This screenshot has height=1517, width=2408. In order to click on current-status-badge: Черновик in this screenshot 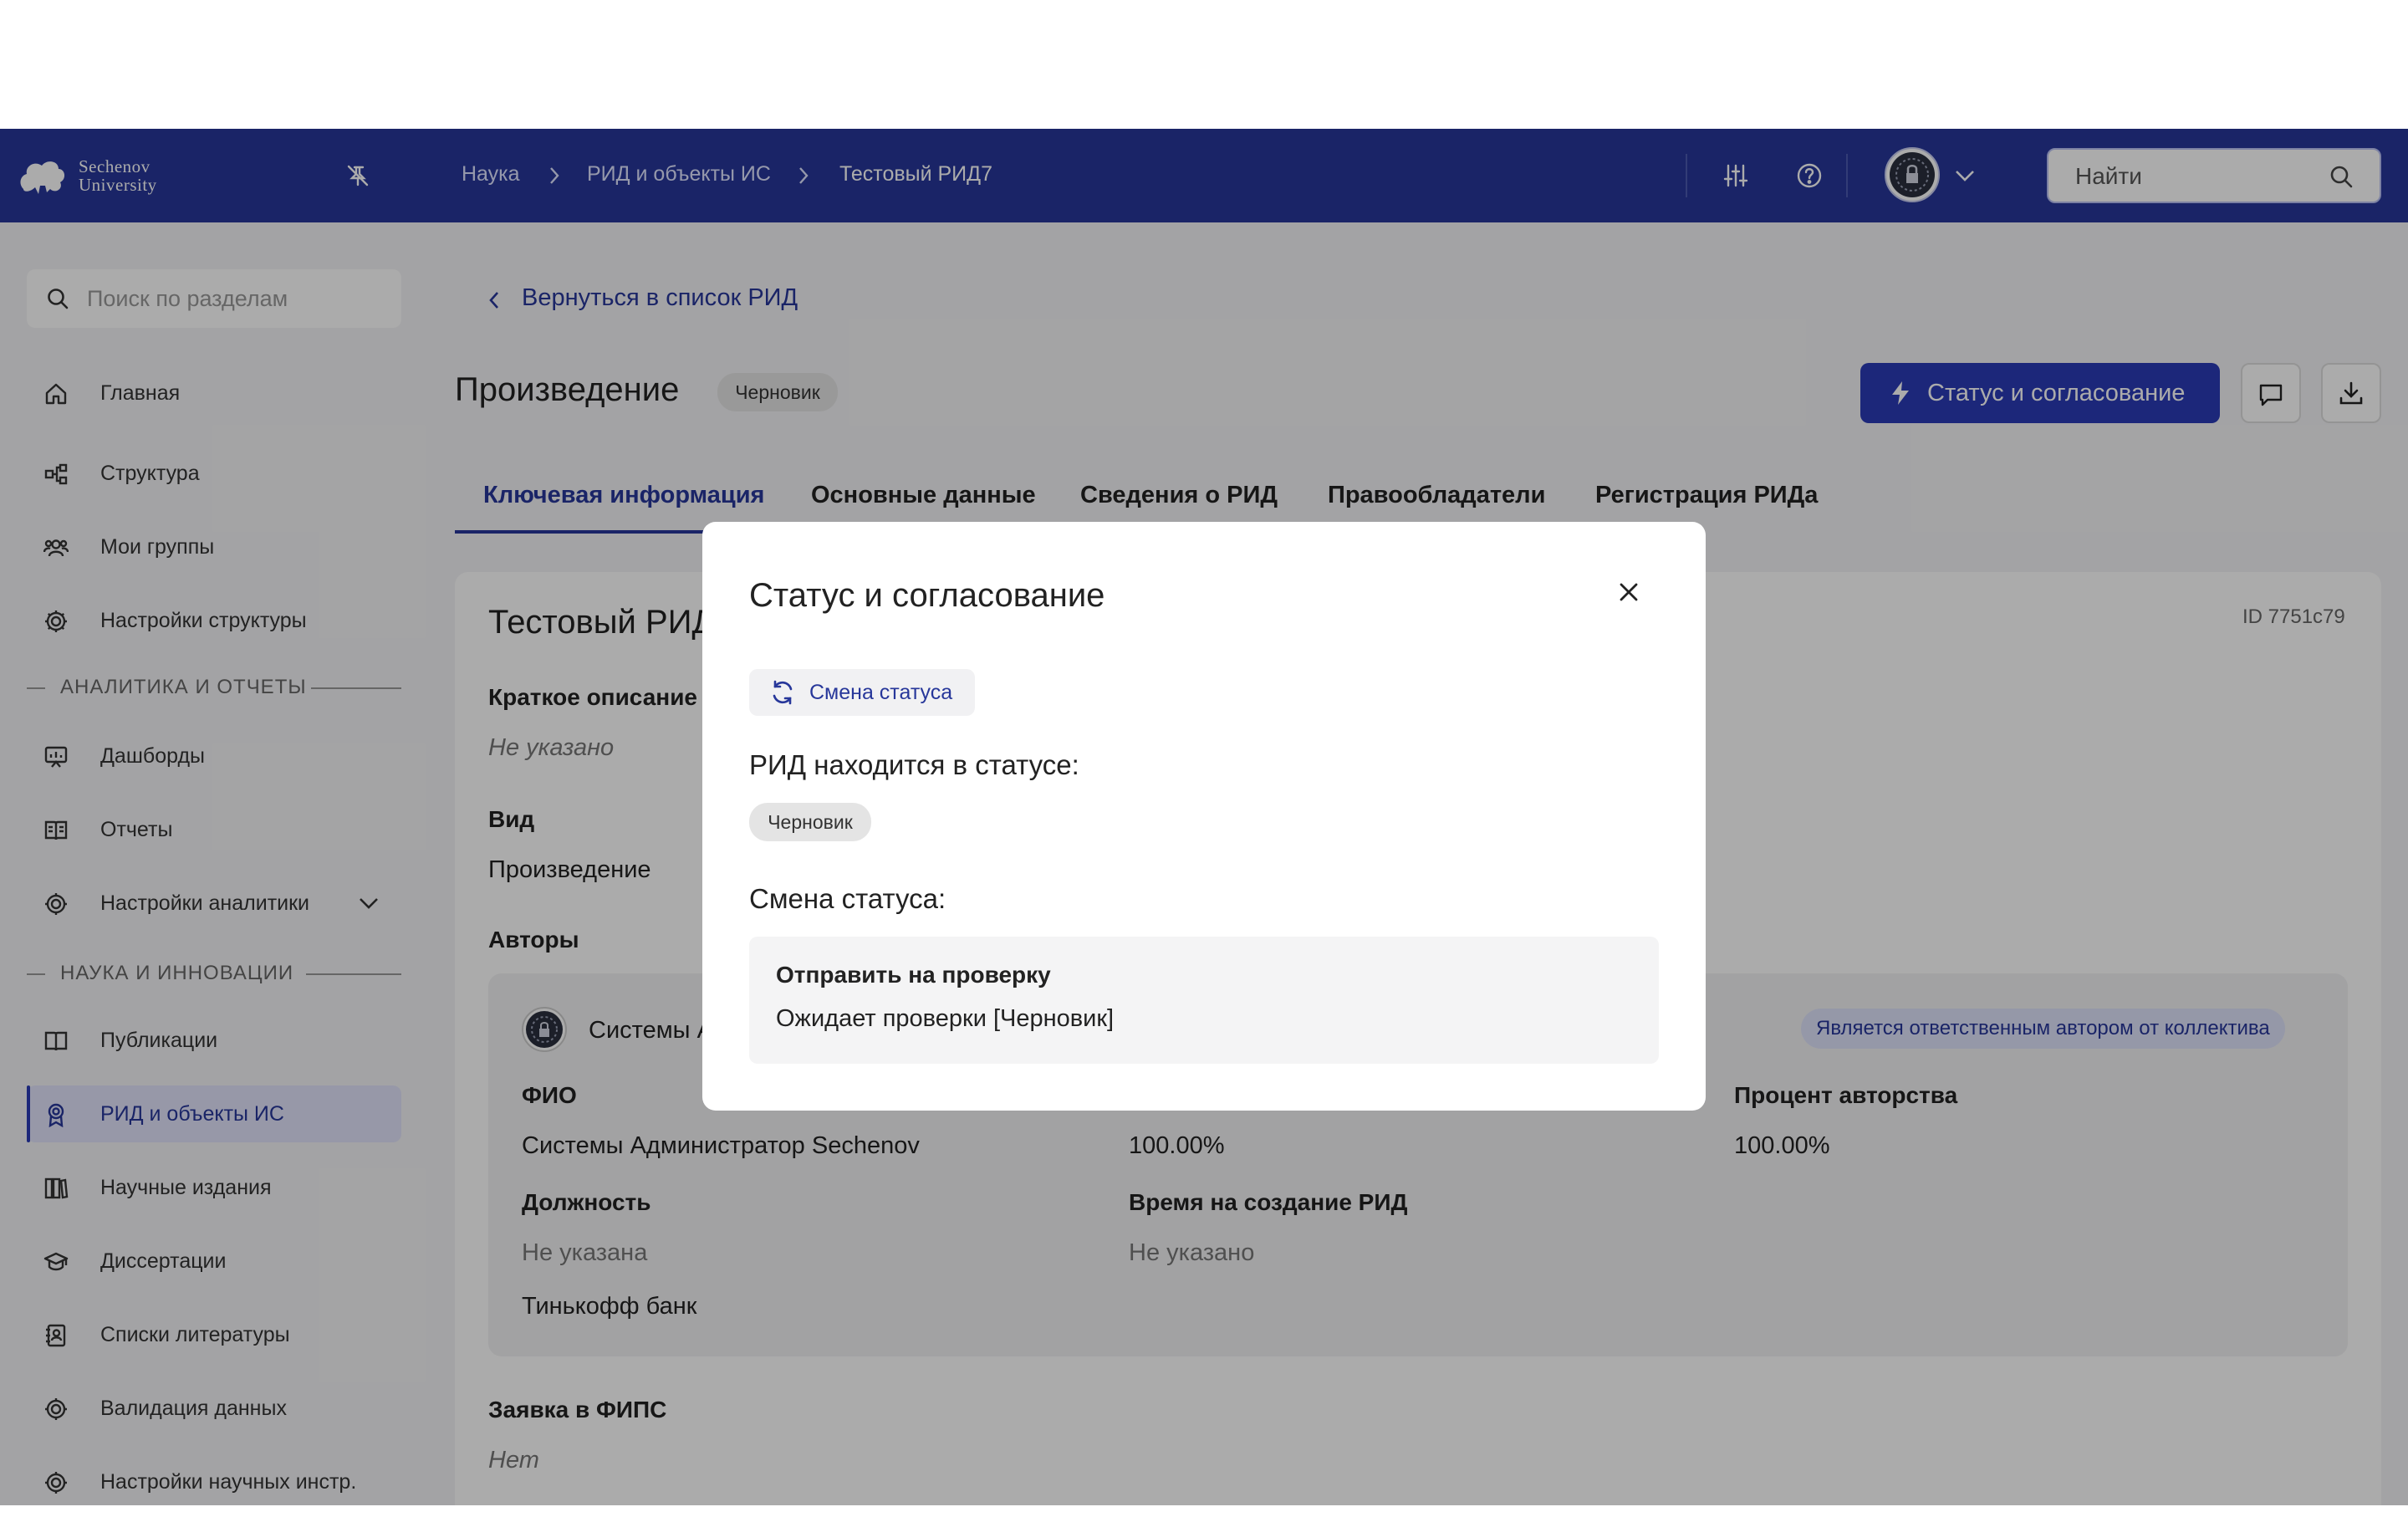, I will do `click(810, 822)`.